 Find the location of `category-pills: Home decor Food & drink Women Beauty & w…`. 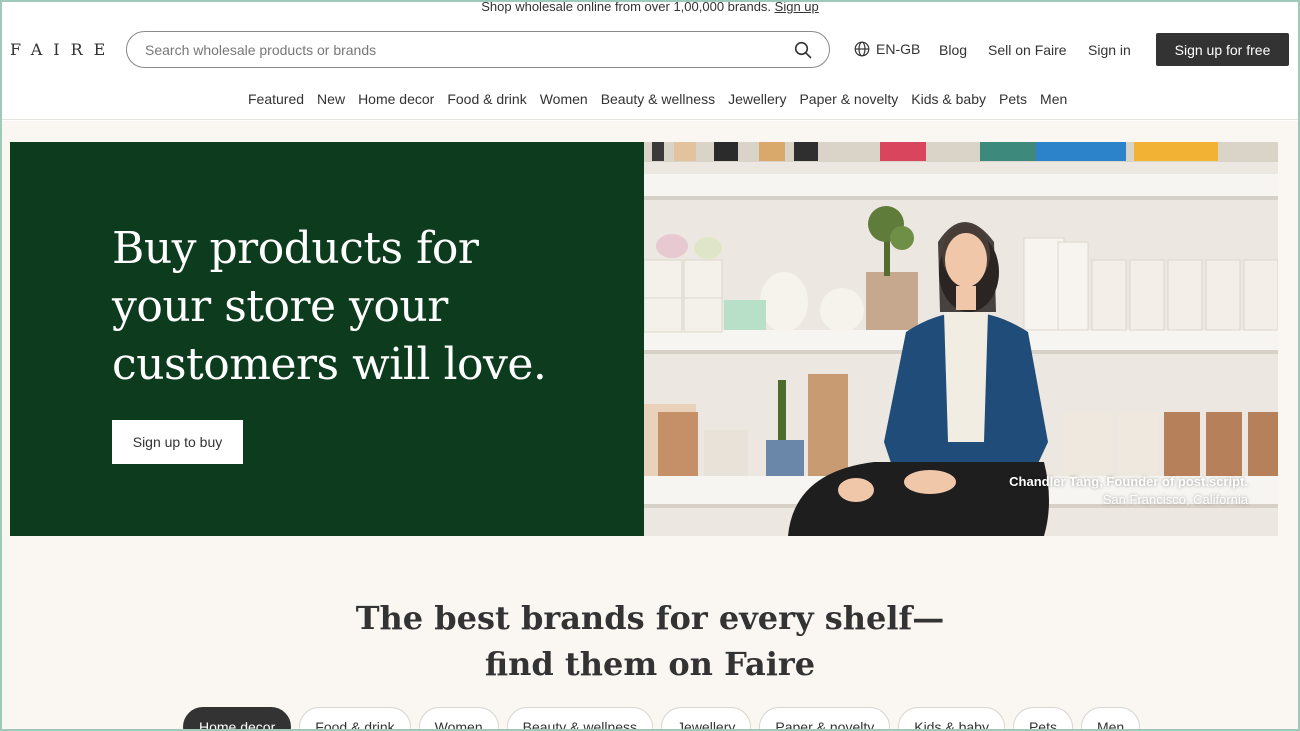

category-pills: Home decor Food & drink Women Beauty & w… is located at coordinates (662, 719).